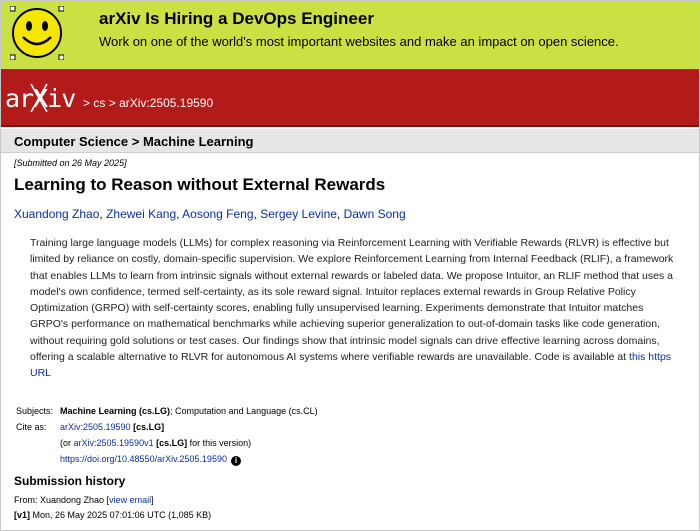  Describe the element at coordinates (167, 427) in the screenshot. I see `cite-row: Cite as: arXiv:2505.19590 [cs.LG]` at that location.